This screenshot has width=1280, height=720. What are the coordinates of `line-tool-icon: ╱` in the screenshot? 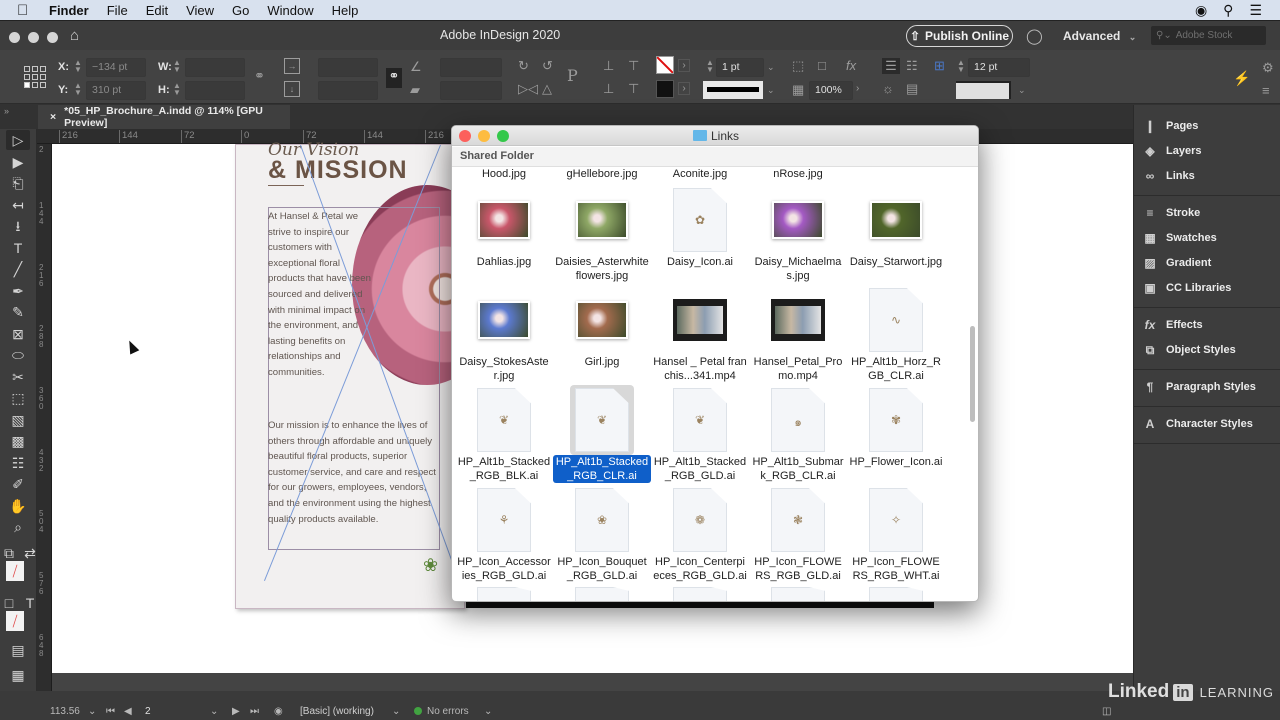 It's located at (18, 269).